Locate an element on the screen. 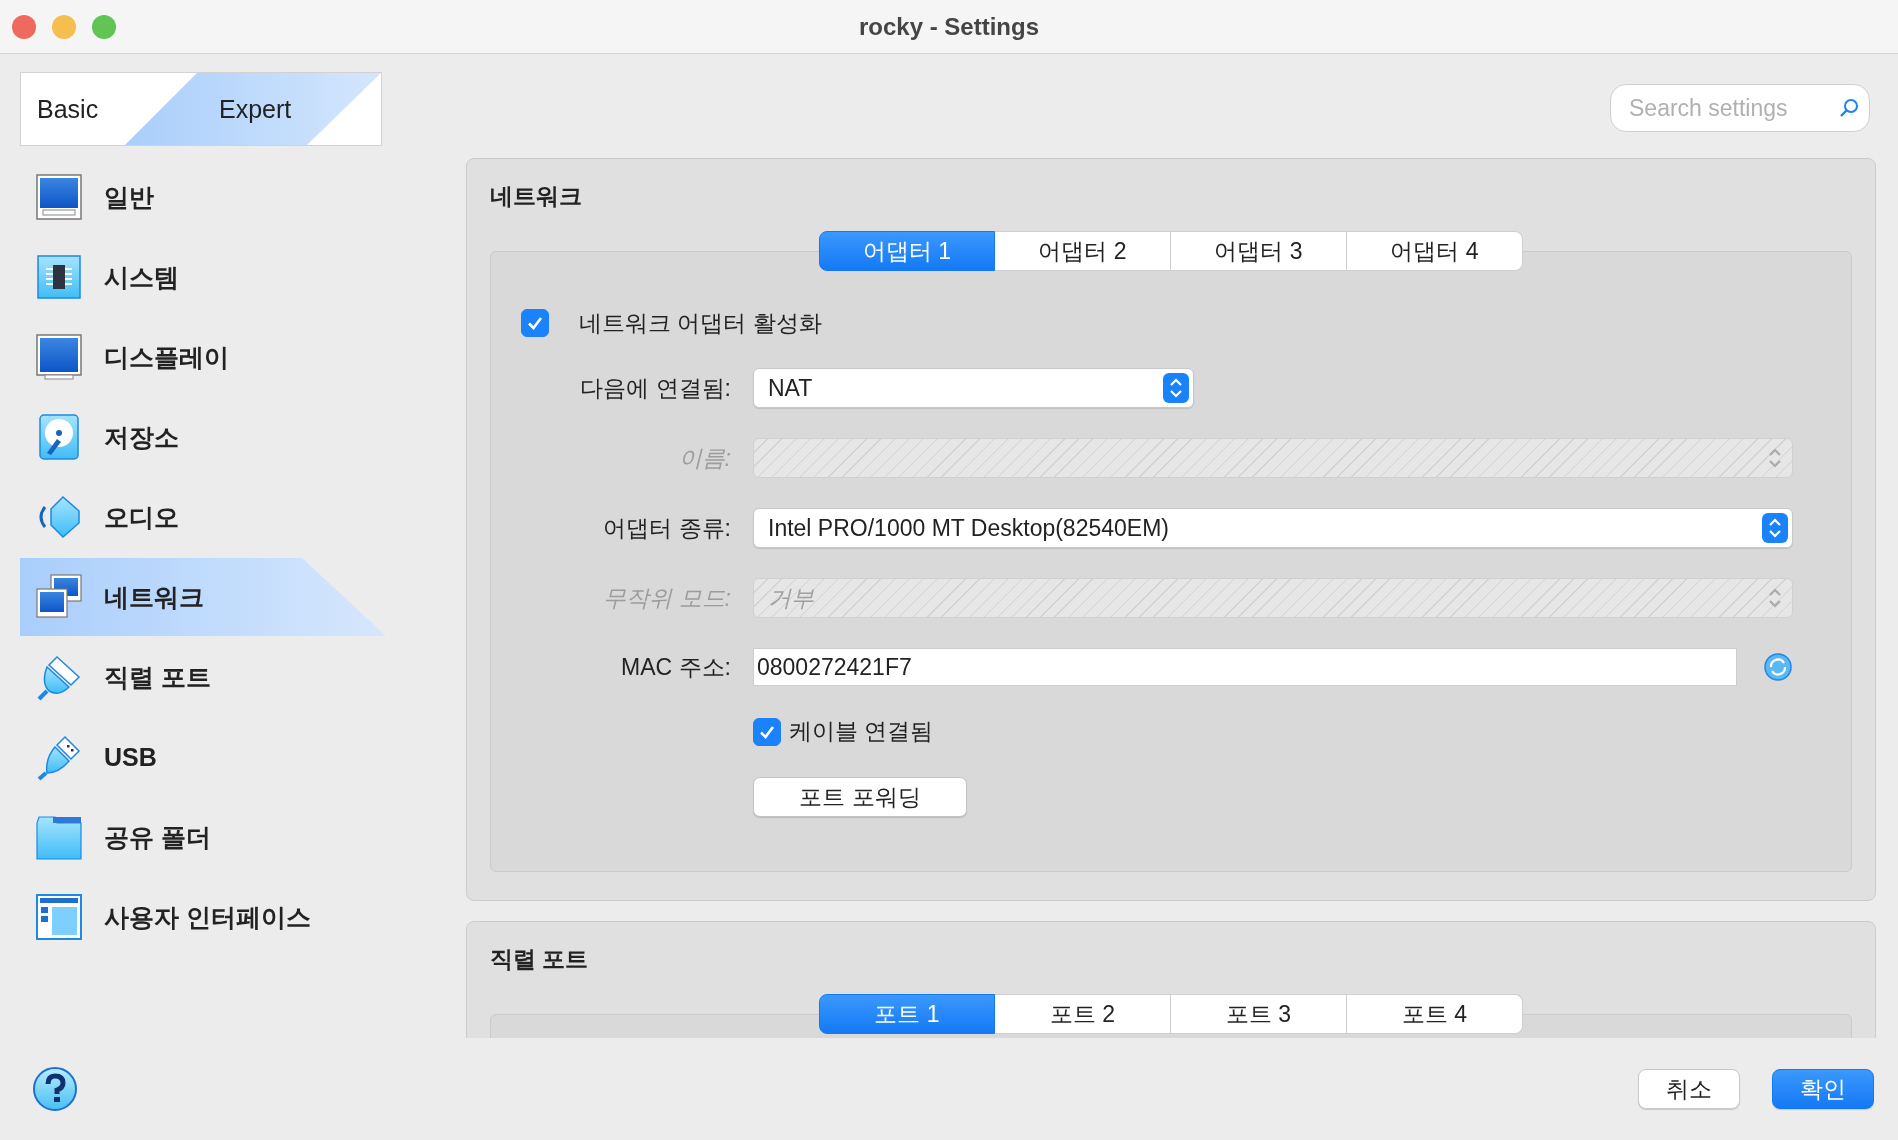  close-button is located at coordinates (24, 26).